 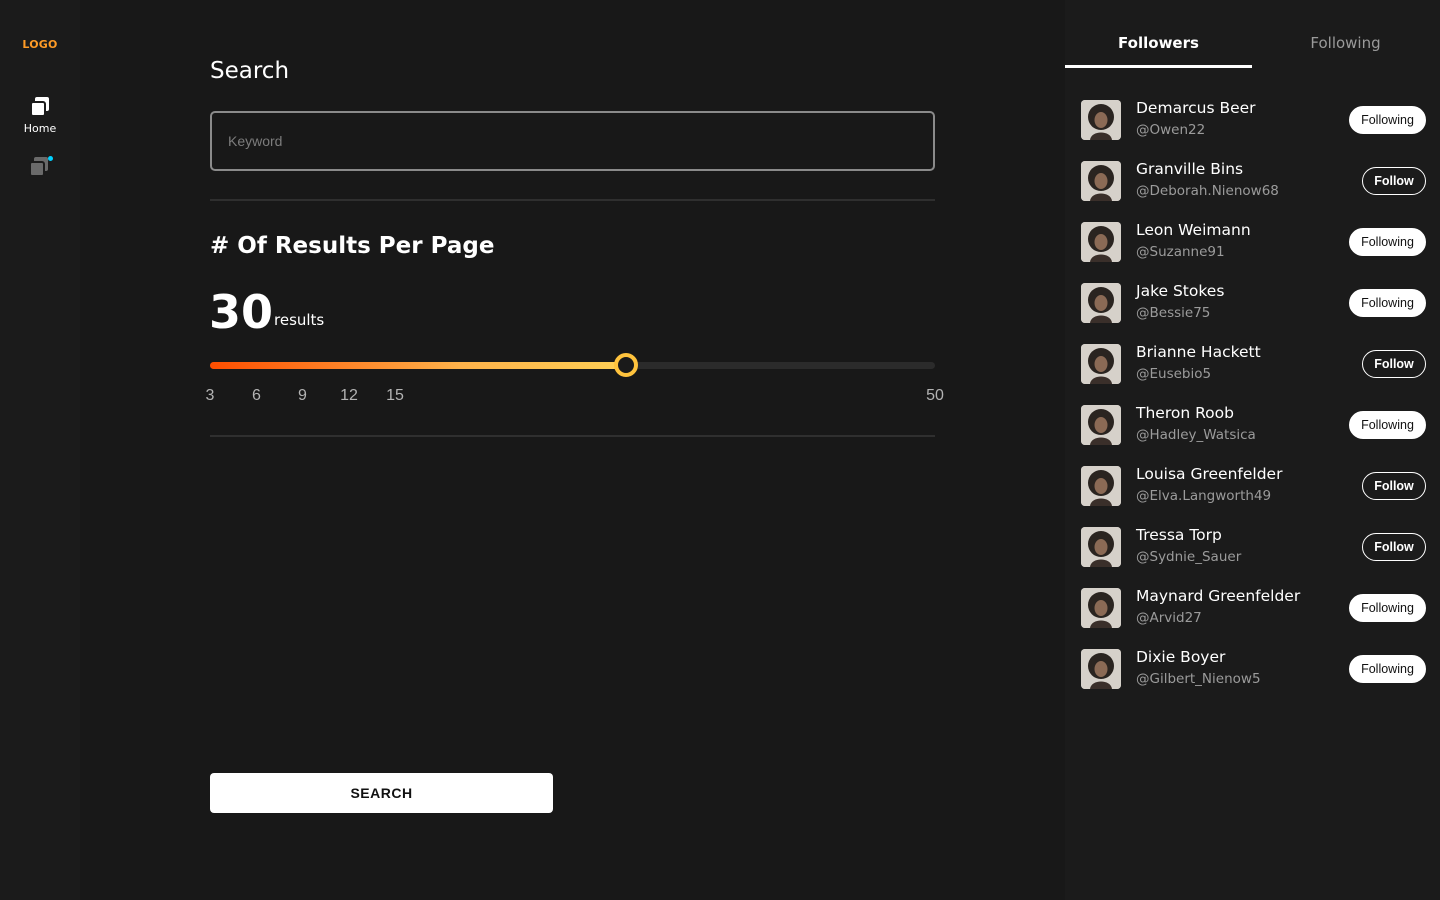 I want to click on user-name: Granville Bins, so click(x=1189, y=169).